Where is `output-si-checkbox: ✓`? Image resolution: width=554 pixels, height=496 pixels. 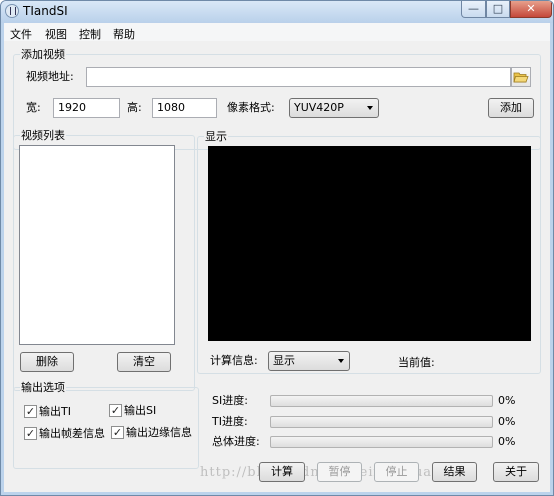
output-si-checkbox: ✓ is located at coordinates (115, 410).